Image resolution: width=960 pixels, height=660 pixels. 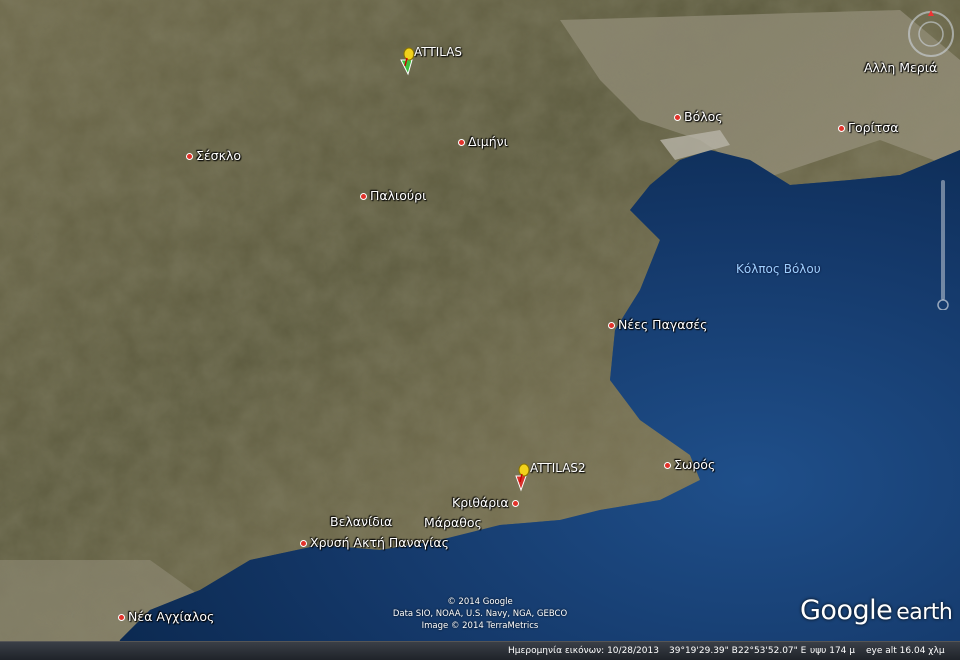 What do you see at coordinates (900, 67) in the screenshot?
I see `place-label-alli-meria: Αλλη Μεριά` at bounding box center [900, 67].